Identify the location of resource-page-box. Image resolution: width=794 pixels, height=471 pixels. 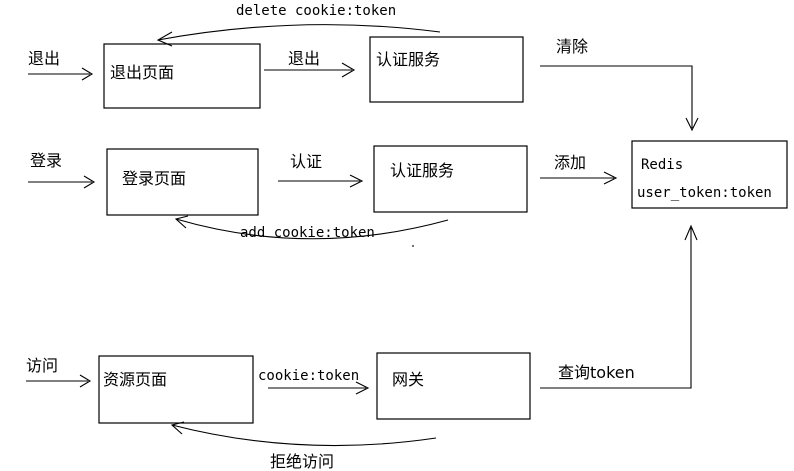
(176, 389).